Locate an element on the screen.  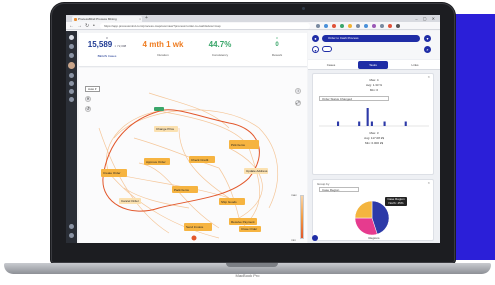
app-sidebar is located at coordinates (71, 137).